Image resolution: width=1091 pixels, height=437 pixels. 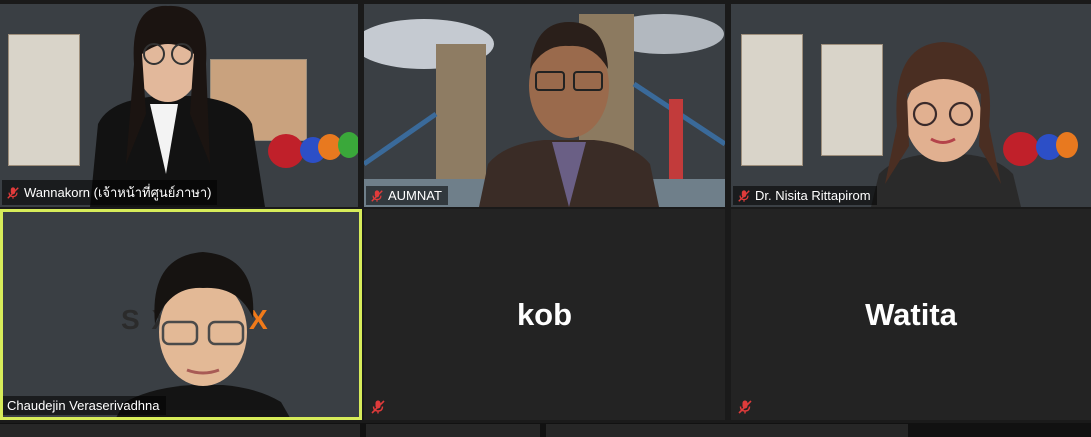 I want to click on participant-name-label: Dr. Nisita Rittapirom, so click(x=805, y=195).